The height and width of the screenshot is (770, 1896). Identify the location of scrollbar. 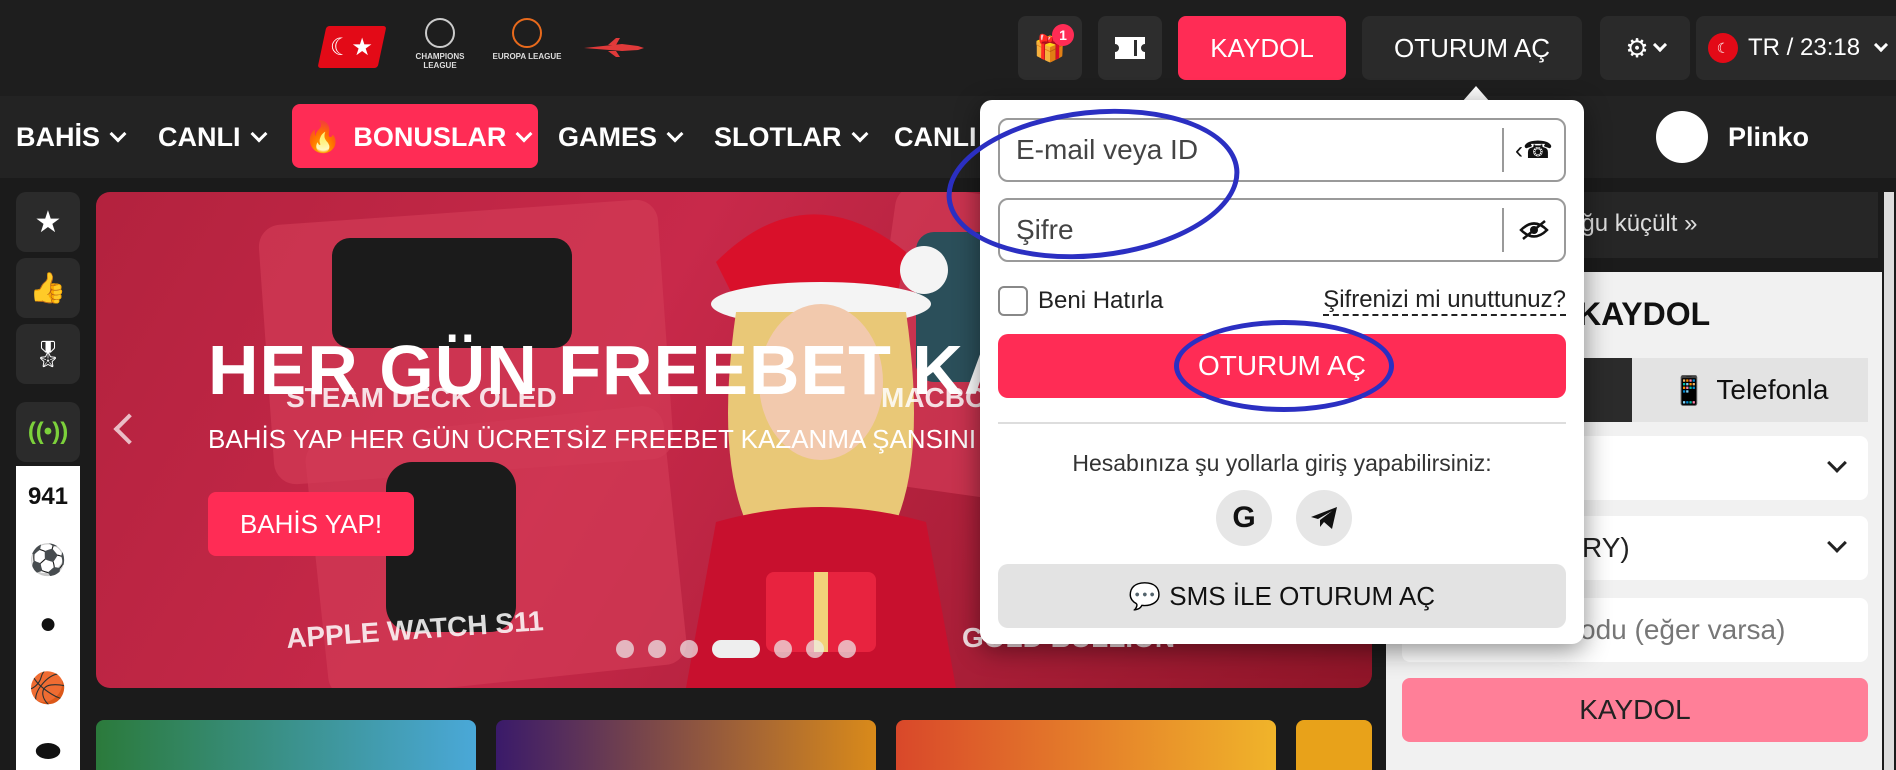
(1889, 481).